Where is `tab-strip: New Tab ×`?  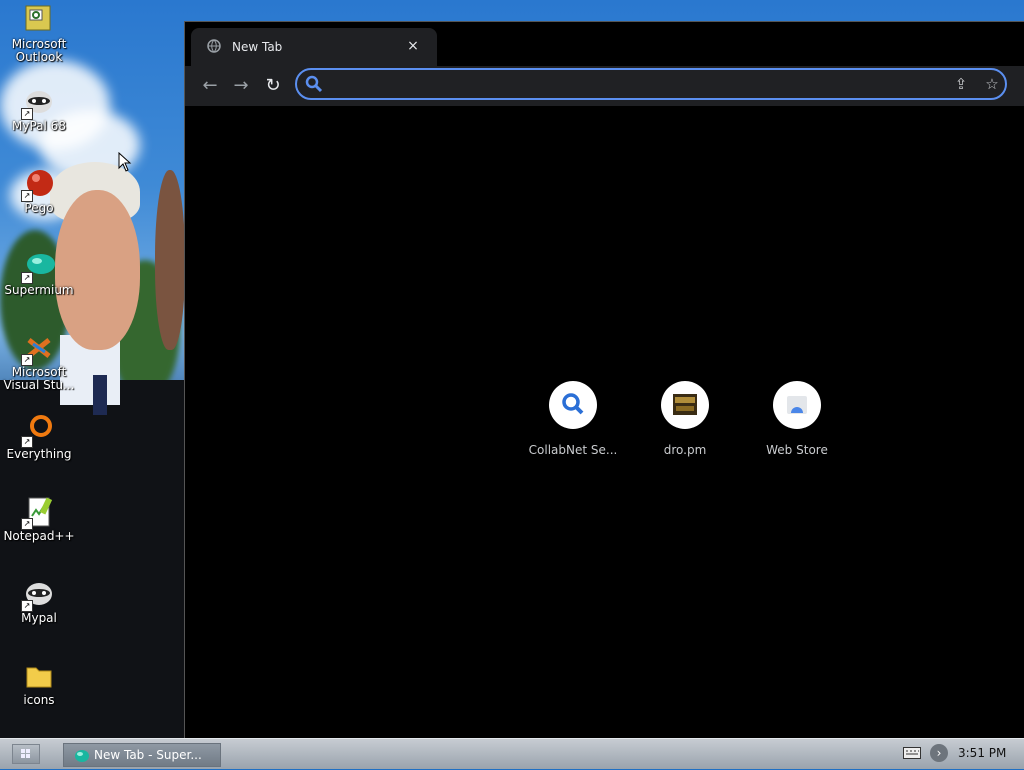 tab-strip: New Tab × is located at coordinates (604, 44).